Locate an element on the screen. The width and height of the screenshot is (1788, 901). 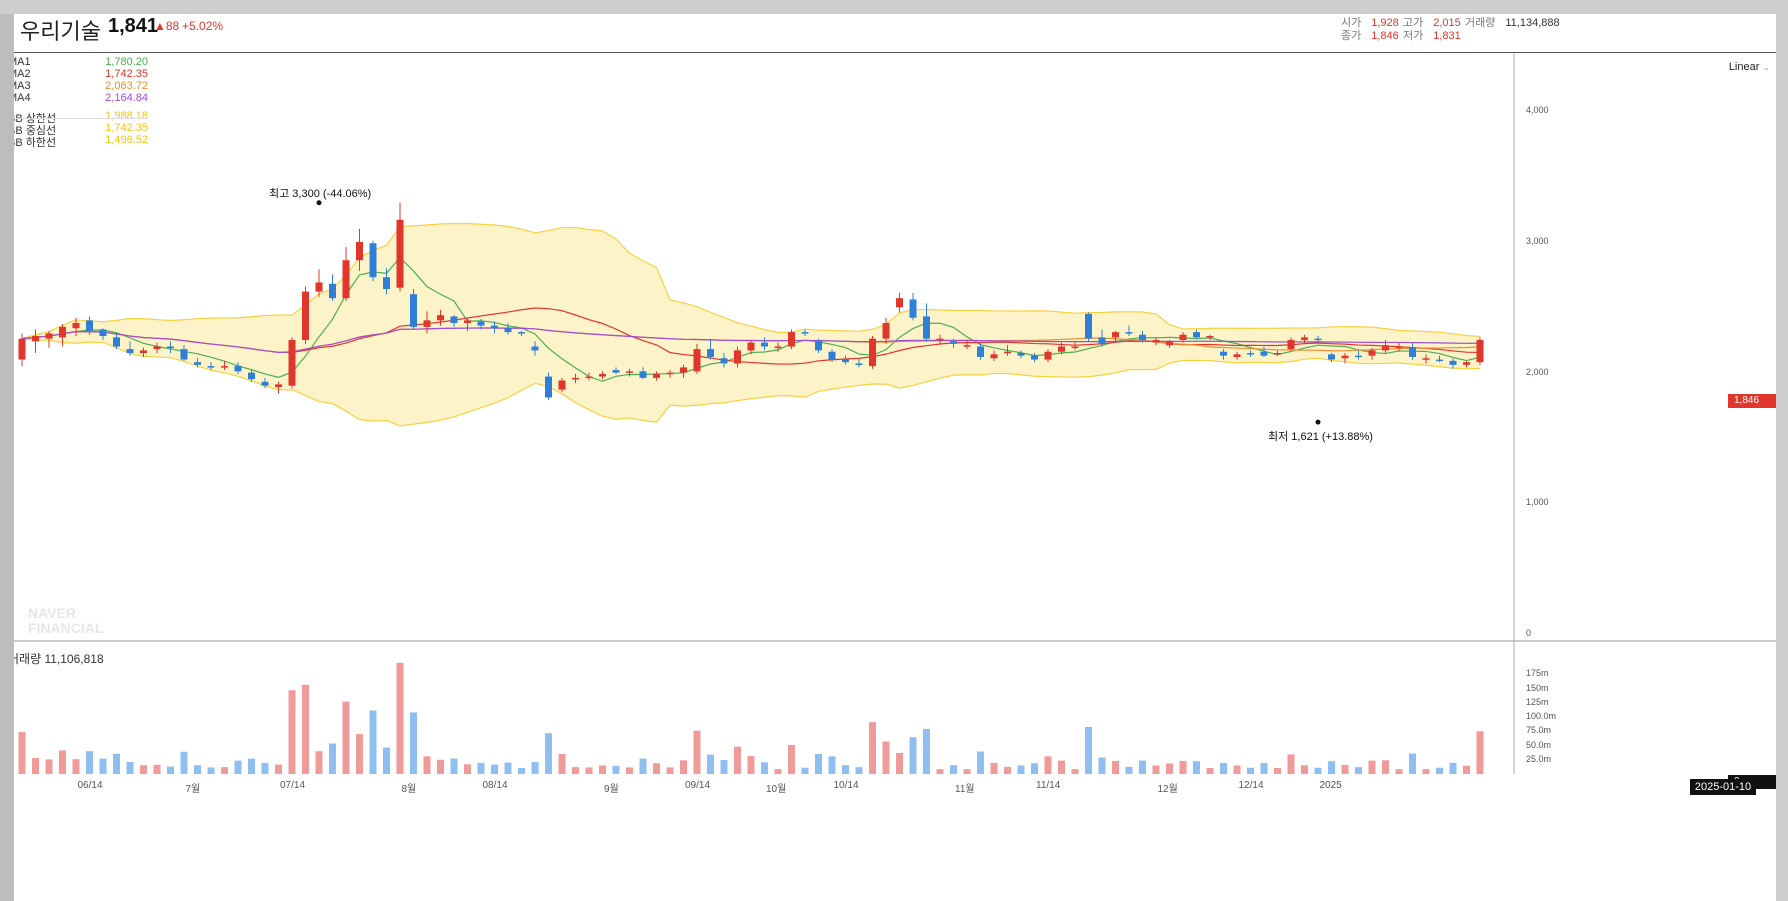
legend-value: 1,780.20 is located at coordinates (126, 62).